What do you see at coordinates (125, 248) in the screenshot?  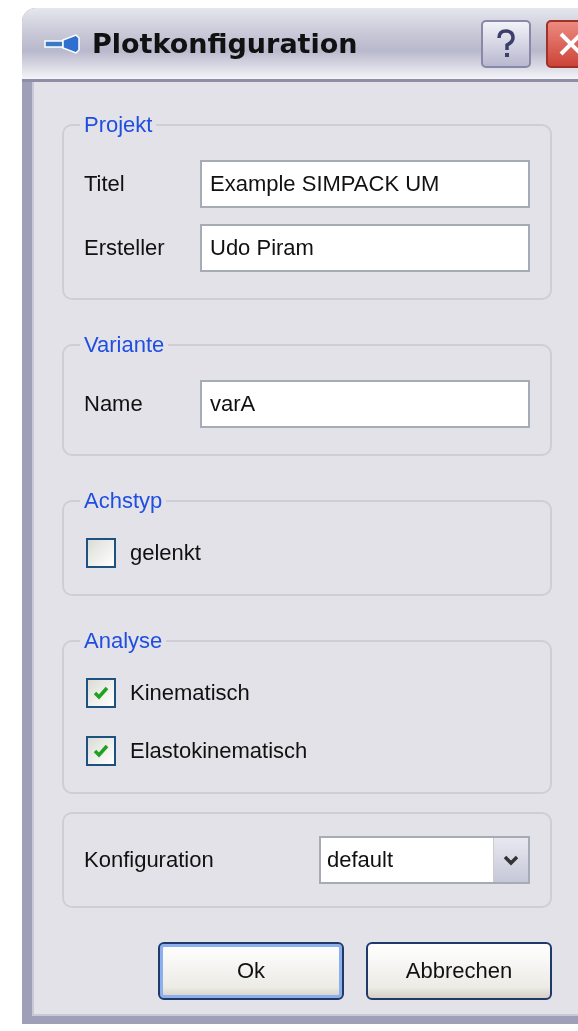 I see `field-label: Ersteller` at bounding box center [125, 248].